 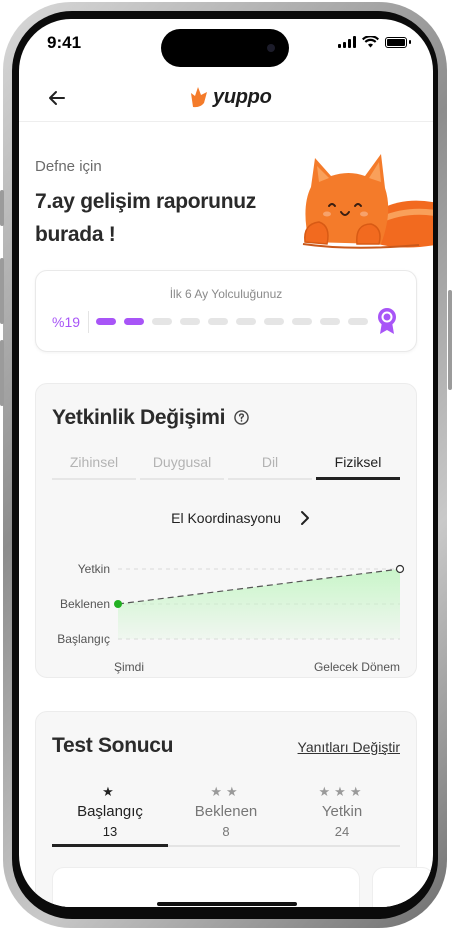 What do you see at coordinates (113, 745) in the screenshot?
I see `test-result-title: Test Sonucu` at bounding box center [113, 745].